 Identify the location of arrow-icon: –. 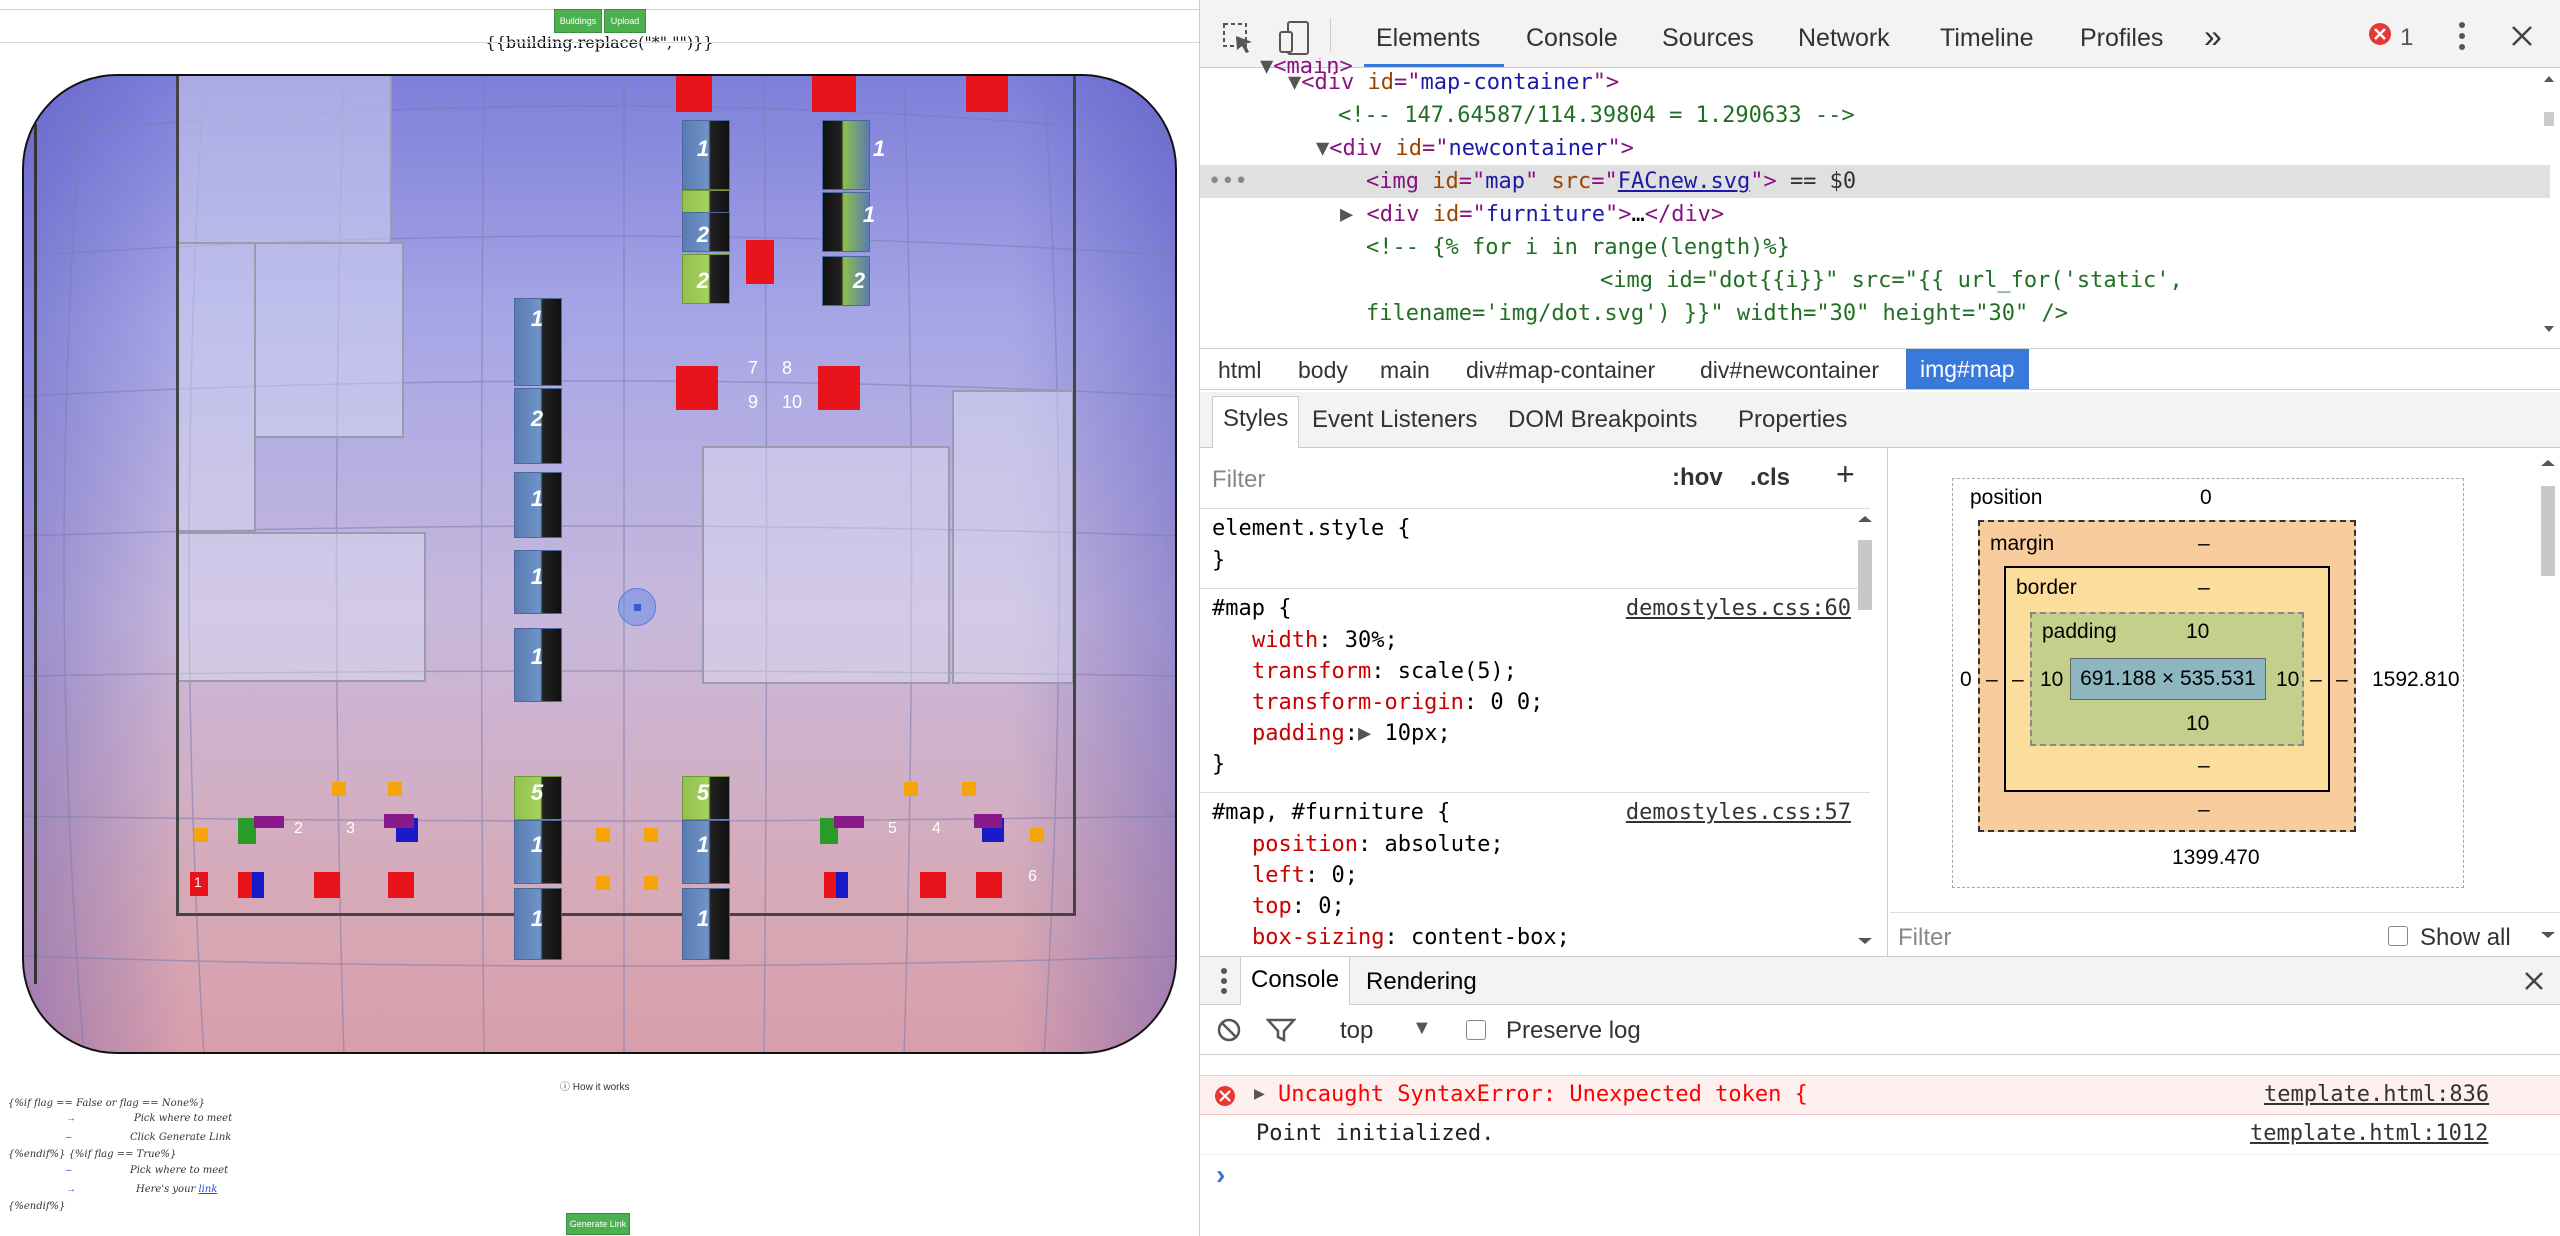
(69, 1170).